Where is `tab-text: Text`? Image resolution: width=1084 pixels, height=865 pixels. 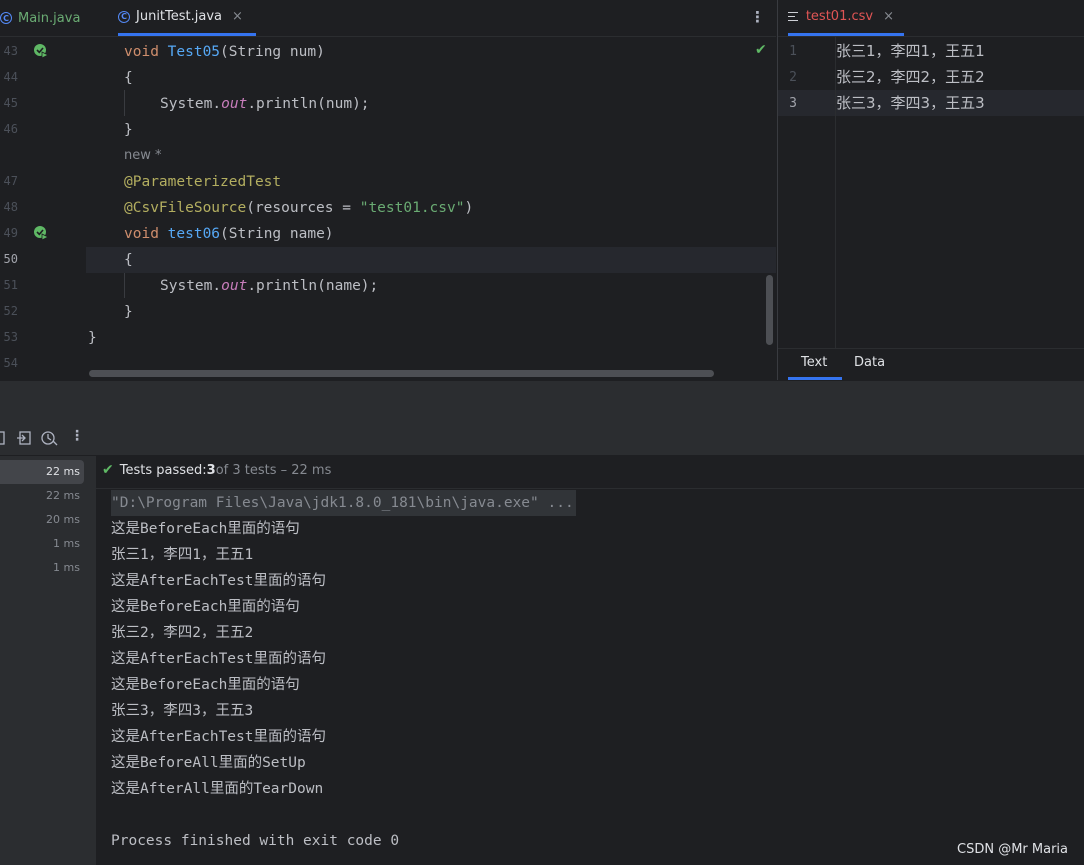 tab-text: Text is located at coordinates (815, 367).